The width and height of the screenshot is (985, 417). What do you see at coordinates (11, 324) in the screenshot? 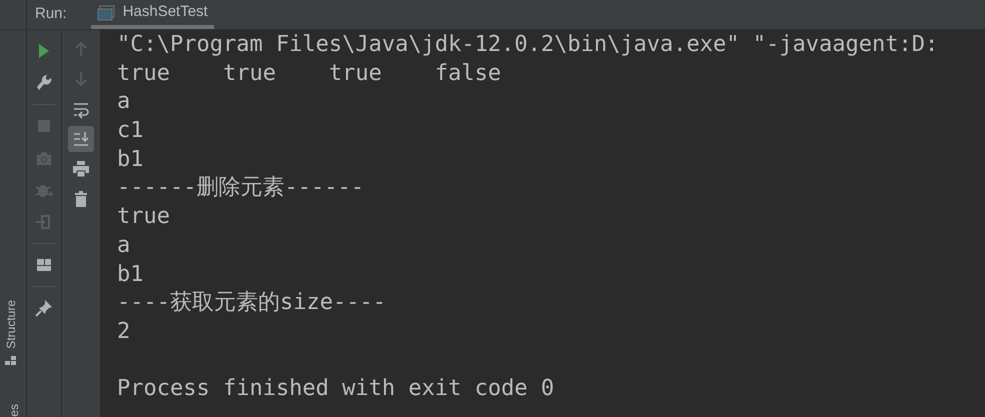
I see `structure-tab: Structure` at bounding box center [11, 324].